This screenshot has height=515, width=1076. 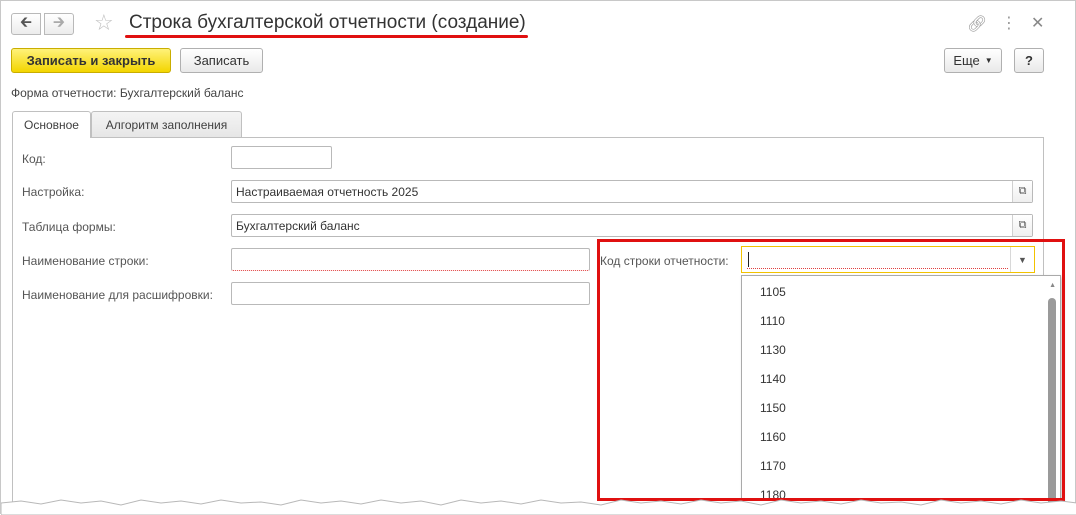 What do you see at coordinates (538, 507) in the screenshot?
I see `torn-edge` at bounding box center [538, 507].